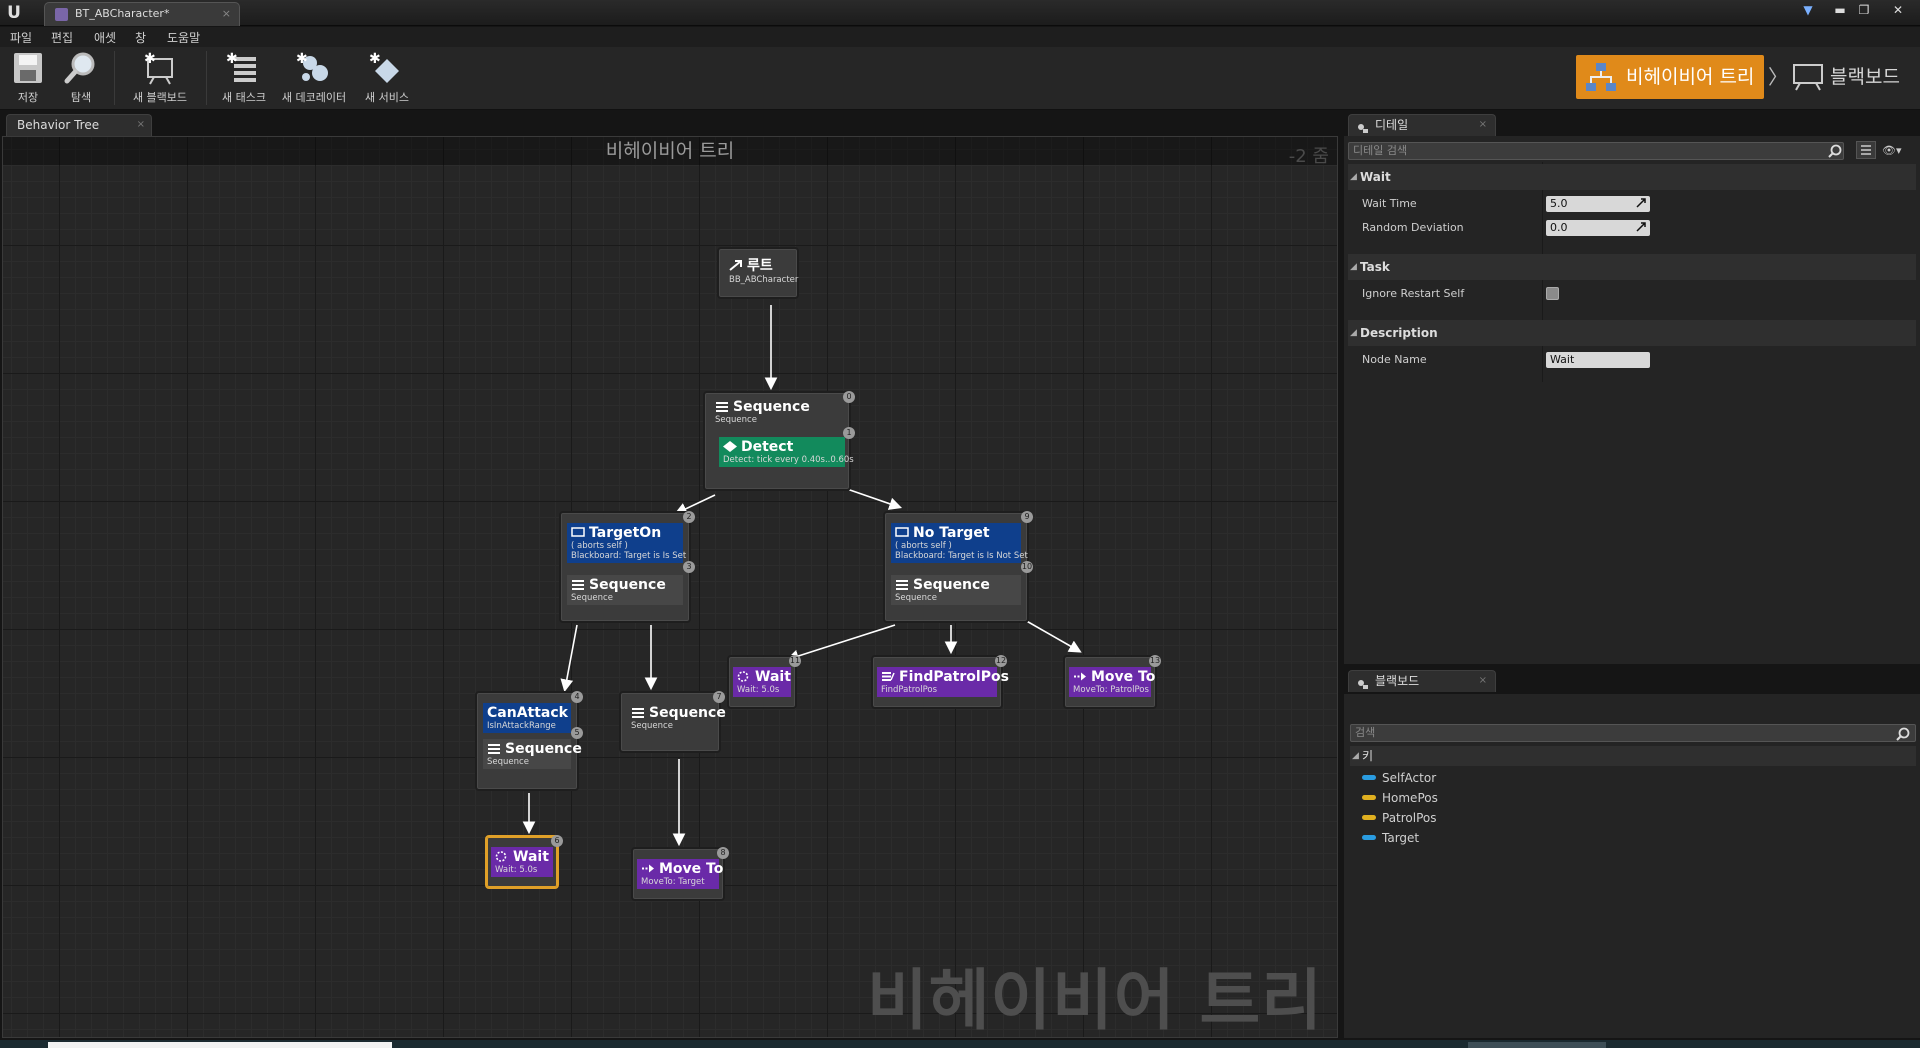 Image resolution: width=1920 pixels, height=1048 pixels. Describe the element at coordinates (21, 37) in the screenshot. I see `menu-file: 파일` at that location.